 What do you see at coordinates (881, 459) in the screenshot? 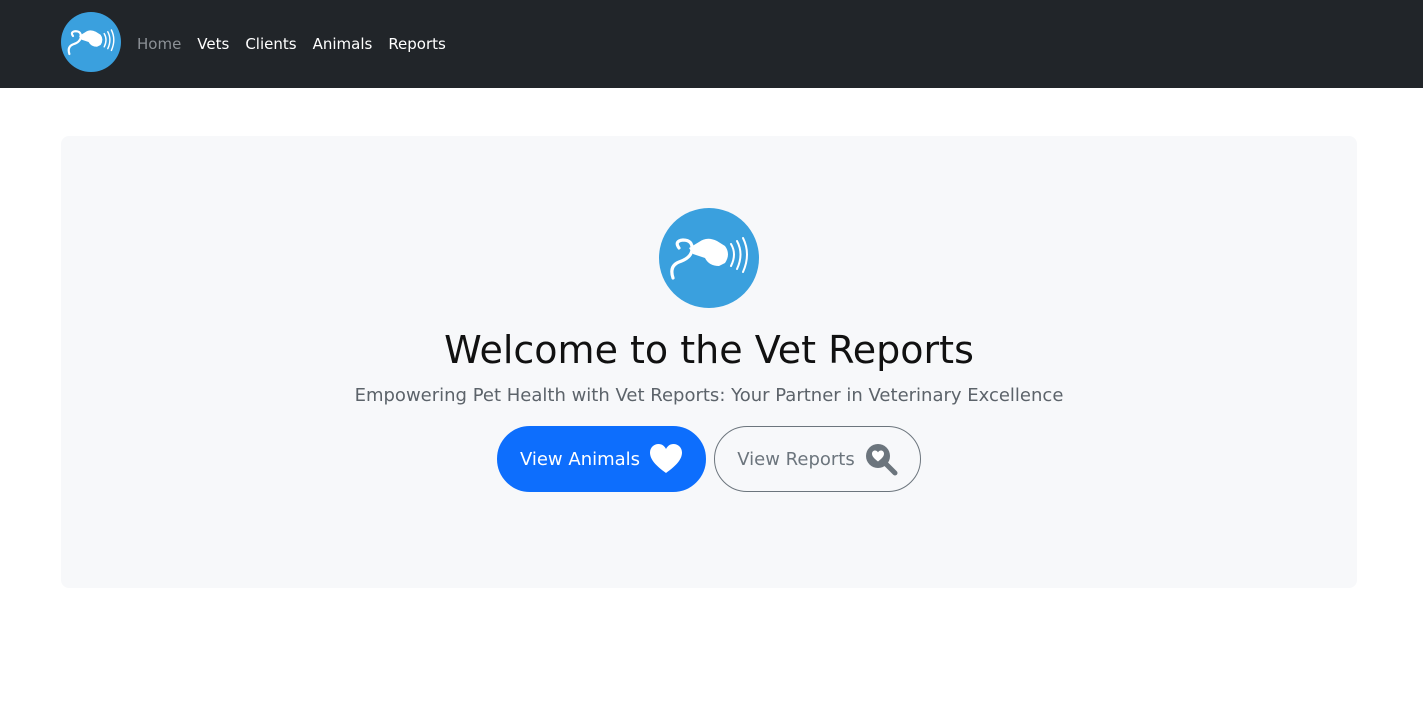
I see `magnifier-heart-icon` at bounding box center [881, 459].